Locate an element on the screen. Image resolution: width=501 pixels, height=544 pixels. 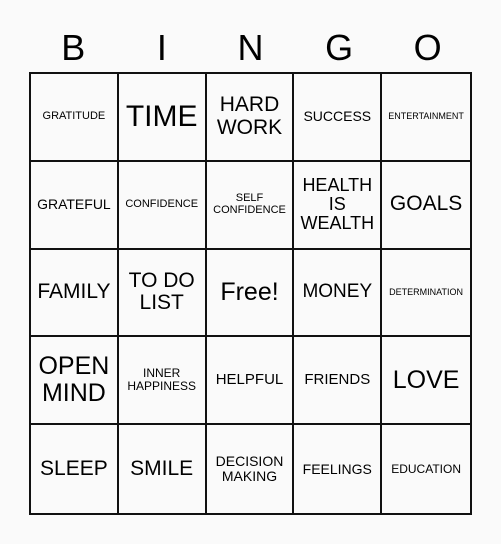
bingo-cell-label: GRATEFUL is located at coordinates (74, 204).